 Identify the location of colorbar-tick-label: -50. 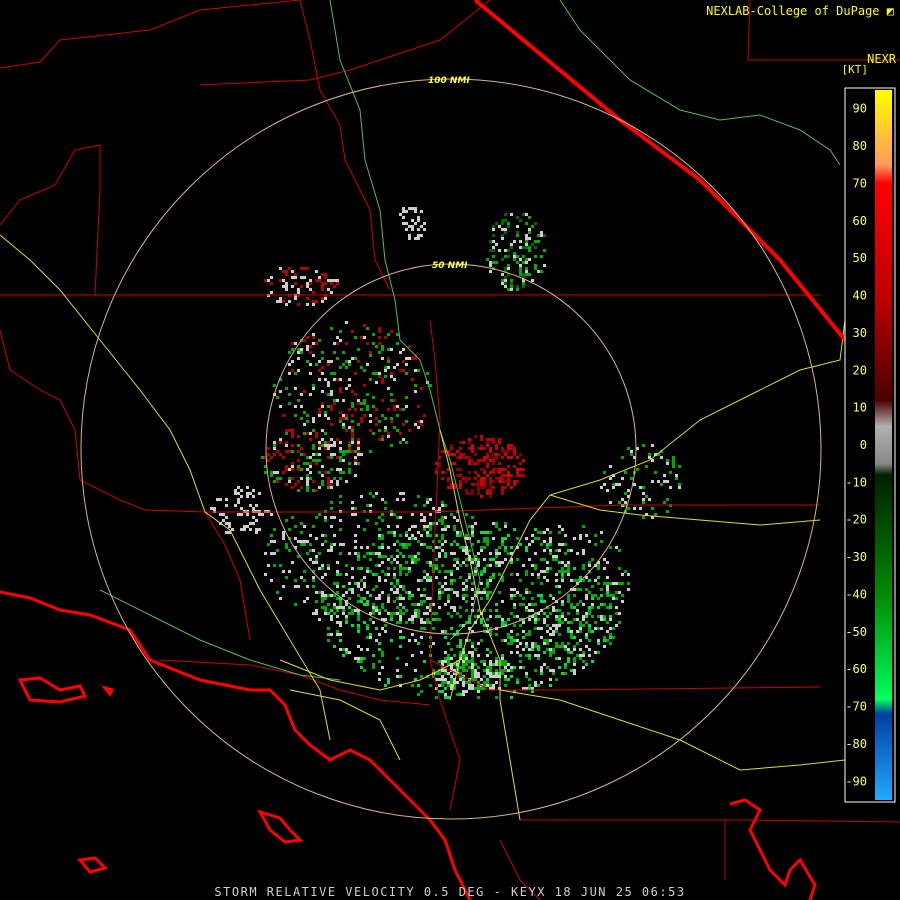
(856, 632).